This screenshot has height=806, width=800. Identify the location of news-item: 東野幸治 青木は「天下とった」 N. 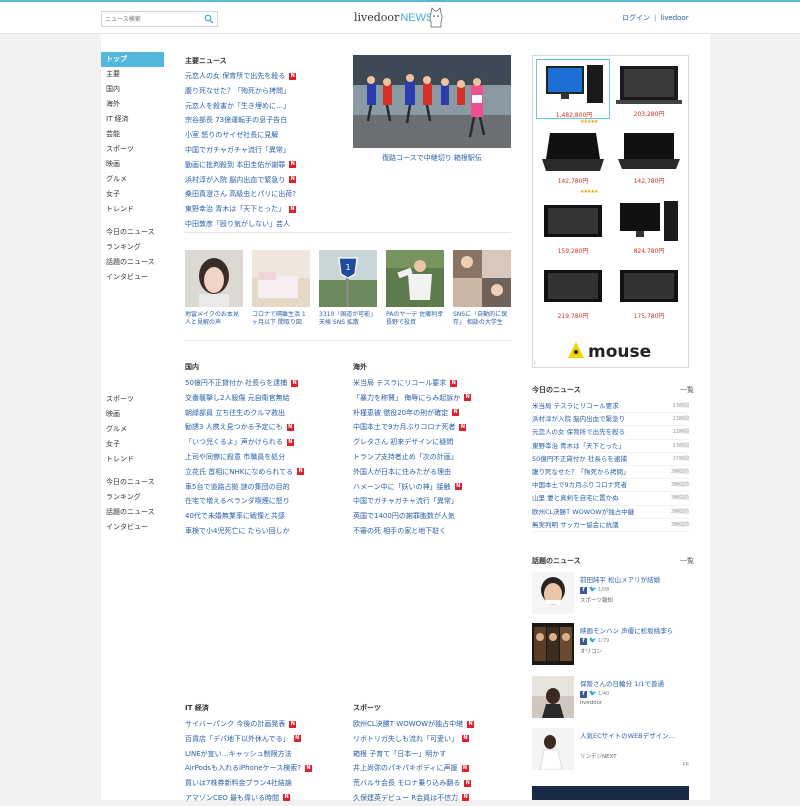
(265, 209).